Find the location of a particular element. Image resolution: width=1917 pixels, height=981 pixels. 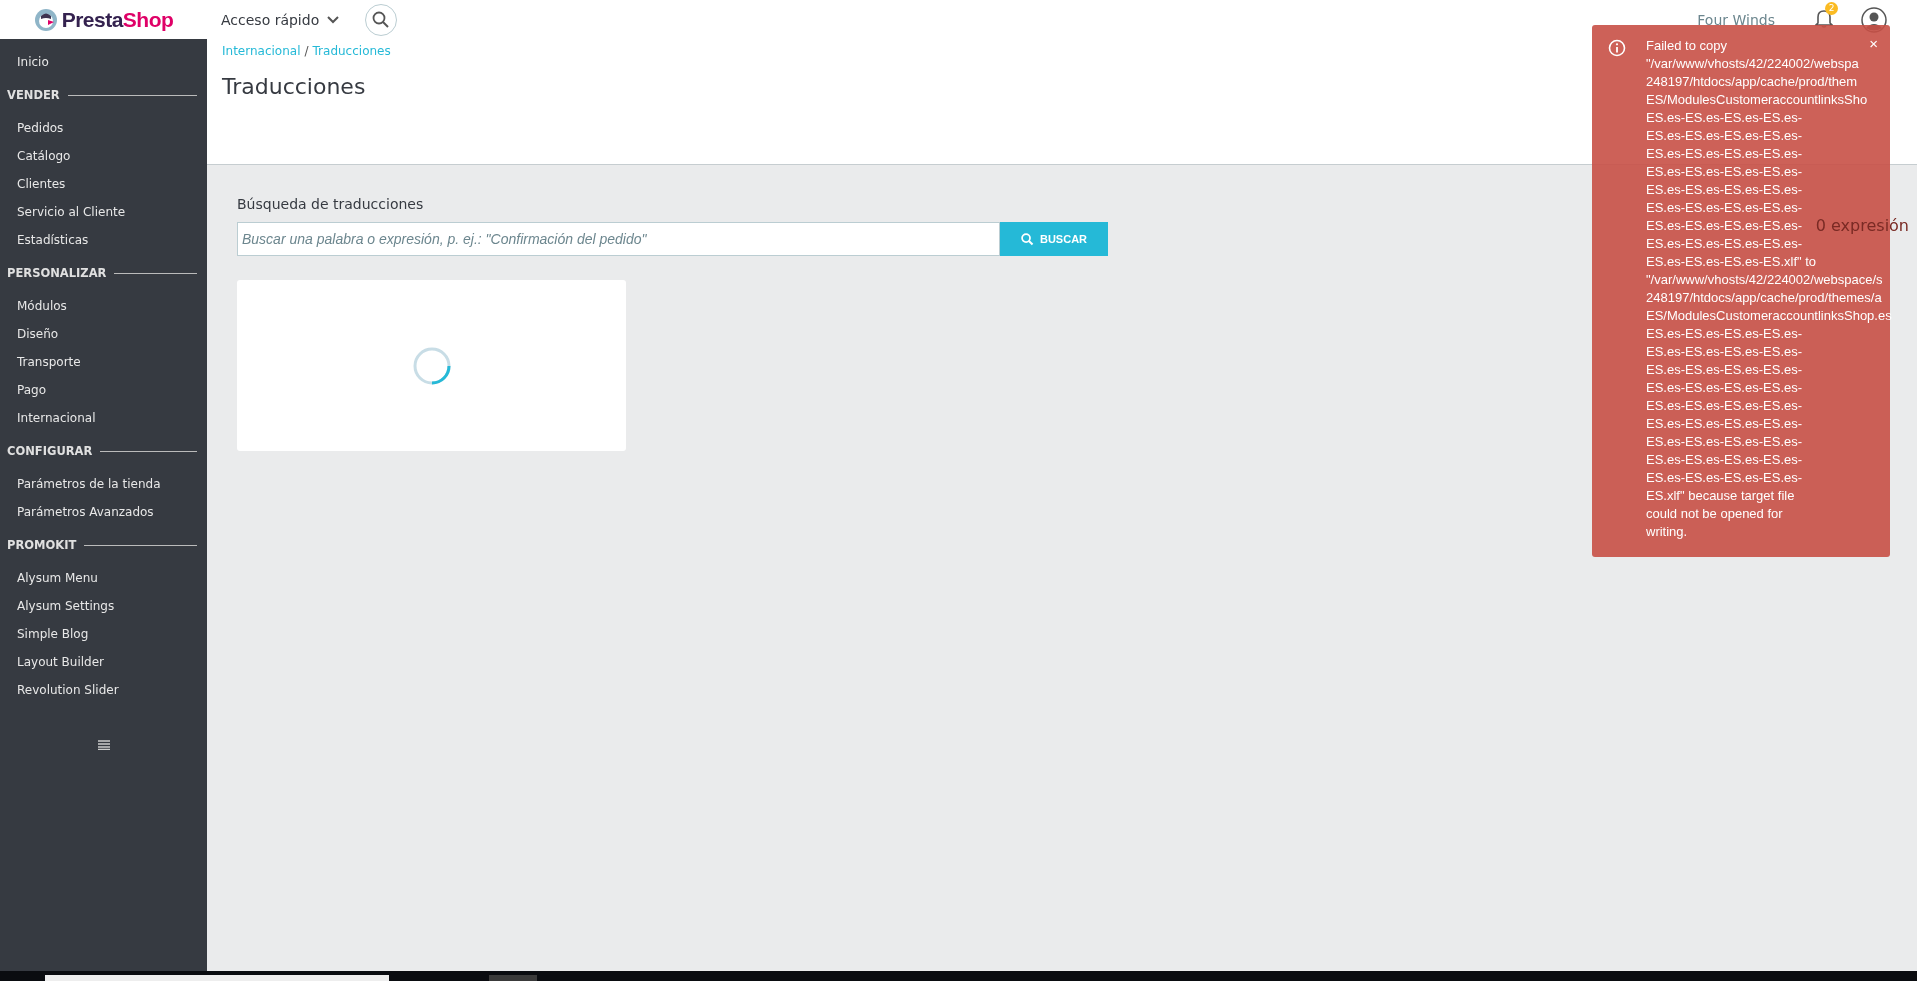

page-title: Traducciones is located at coordinates (294, 86).